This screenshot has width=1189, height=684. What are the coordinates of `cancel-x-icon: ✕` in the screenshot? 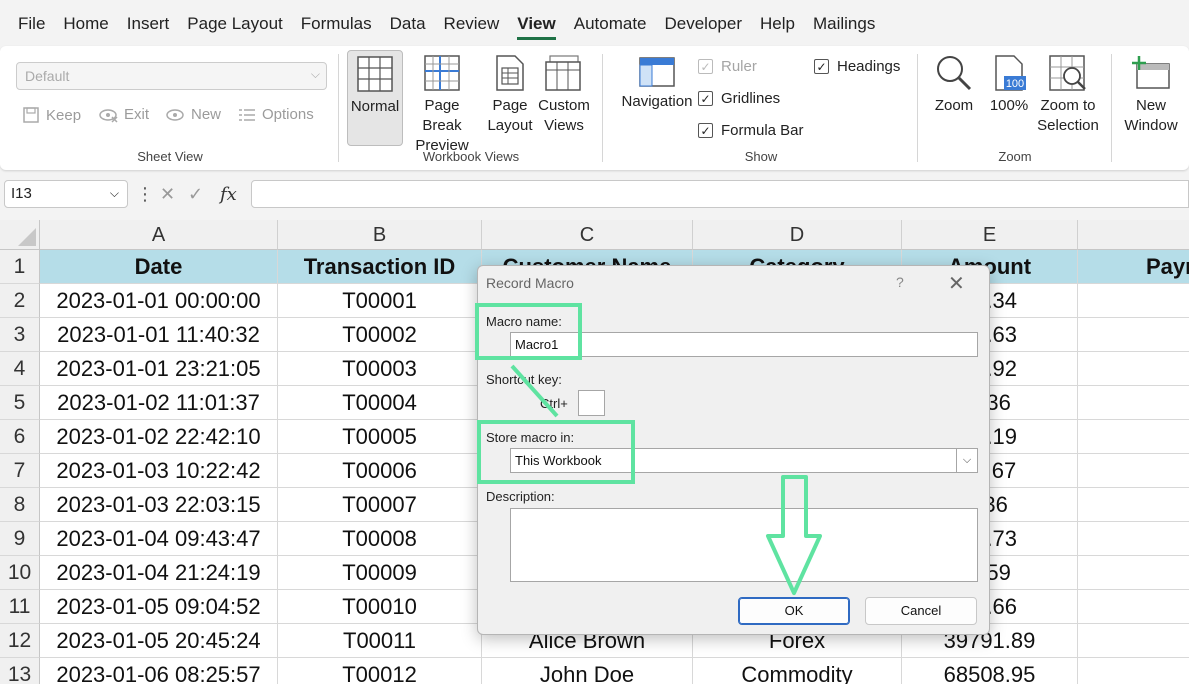 It's located at (167, 194).